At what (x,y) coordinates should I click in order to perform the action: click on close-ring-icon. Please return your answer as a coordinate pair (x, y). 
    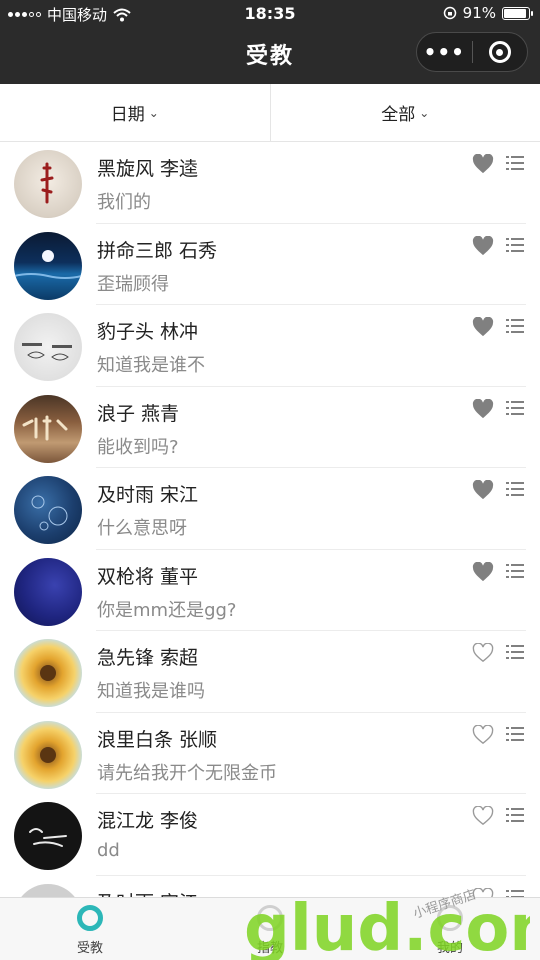
    Looking at the image, I should click on (499, 52).